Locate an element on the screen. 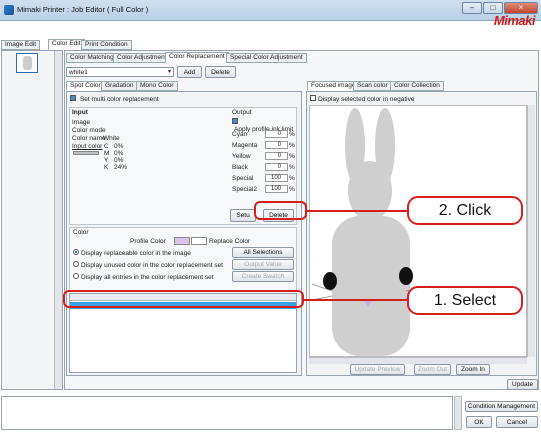 Image resolution: width=541 pixels, height=432 pixels. tab-color-edit: Color Edit is located at coordinates (66, 44).